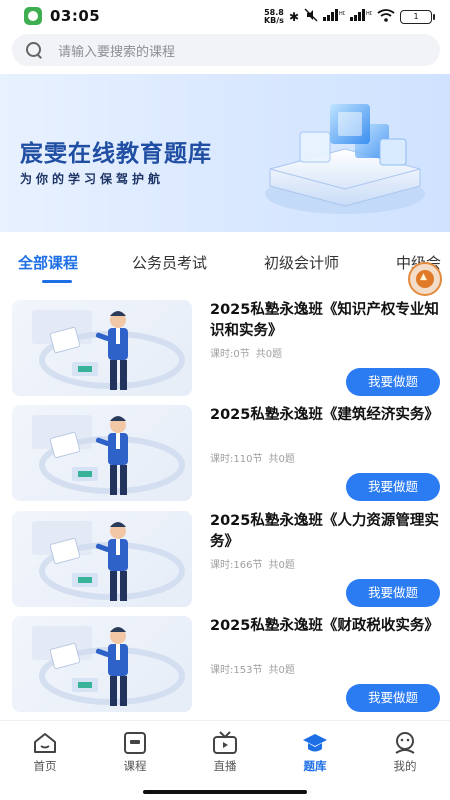 The height and width of the screenshot is (800, 450). I want to click on nav-profile: 我的, so click(405, 752).